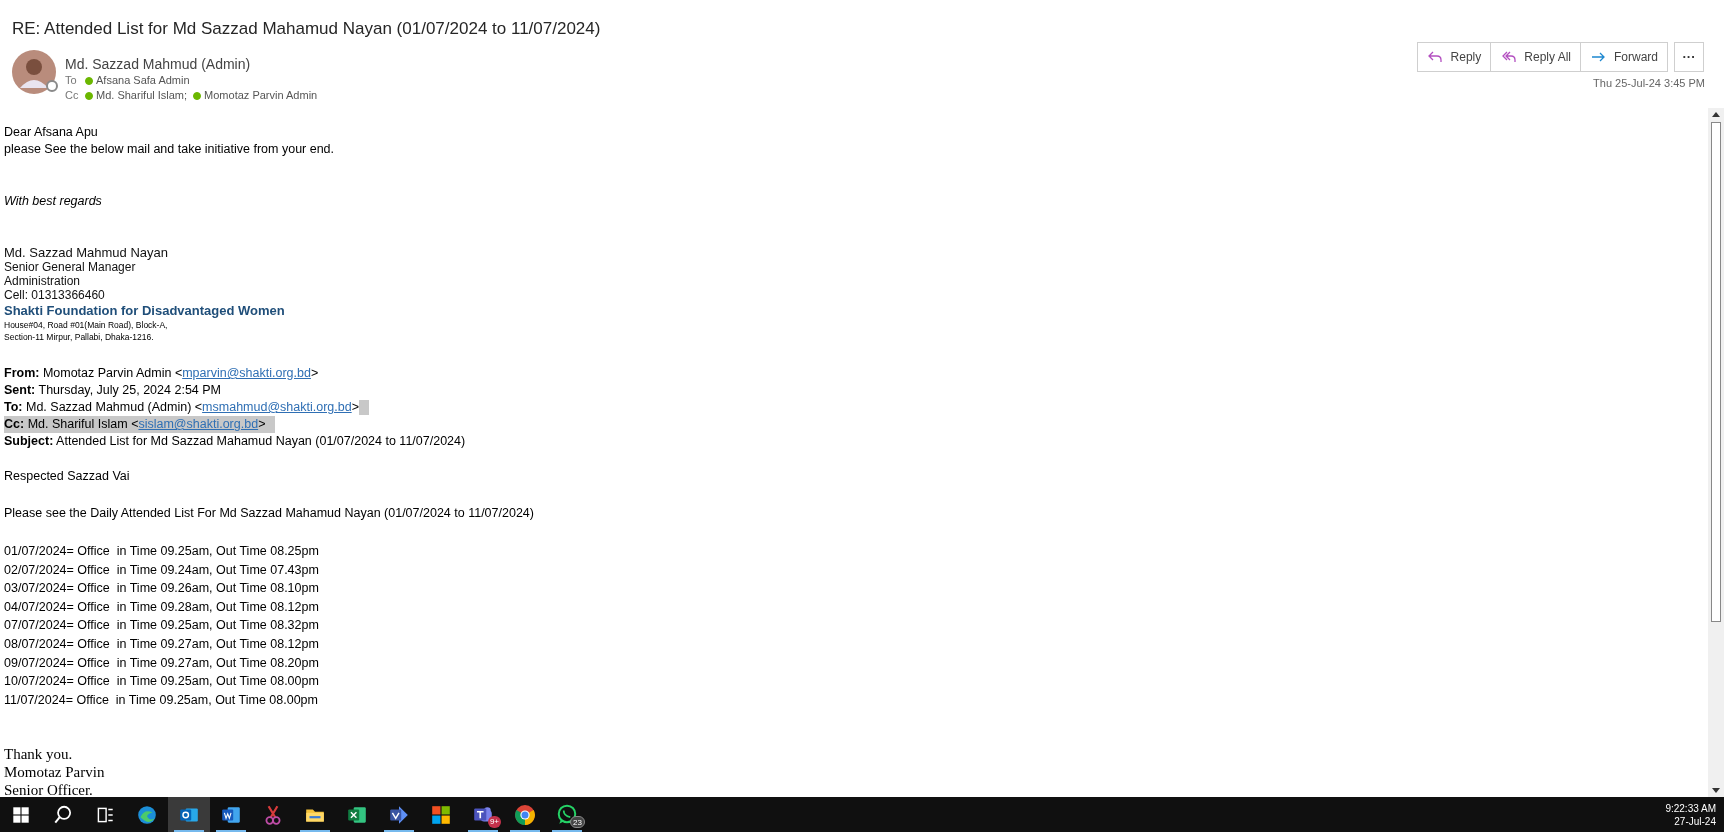  Describe the element at coordinates (67, 476) in the screenshot. I see `body-text: Respected Sazzad Vai` at that location.